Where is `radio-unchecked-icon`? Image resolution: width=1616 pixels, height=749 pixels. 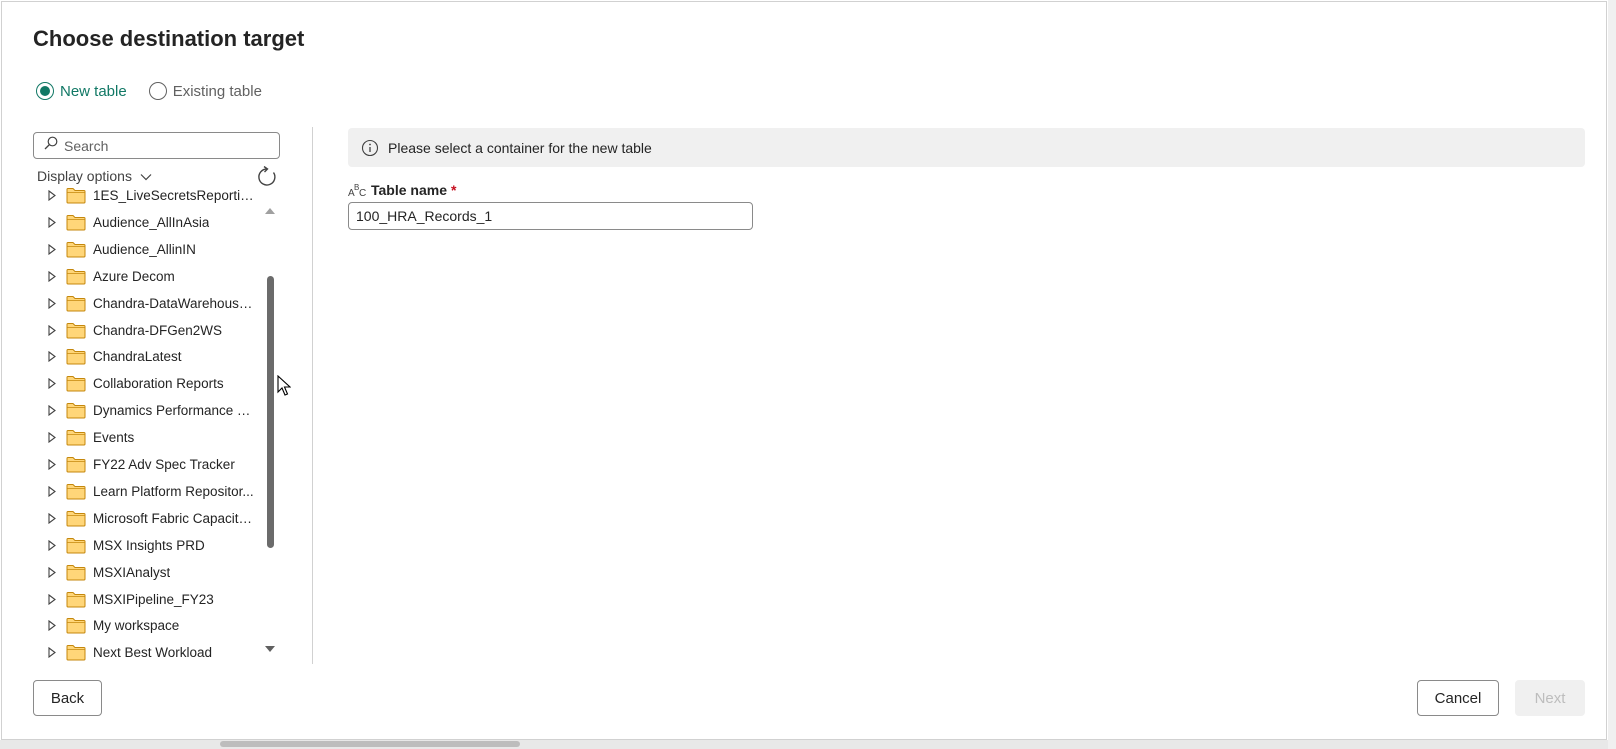
radio-unchecked-icon is located at coordinates (157, 91).